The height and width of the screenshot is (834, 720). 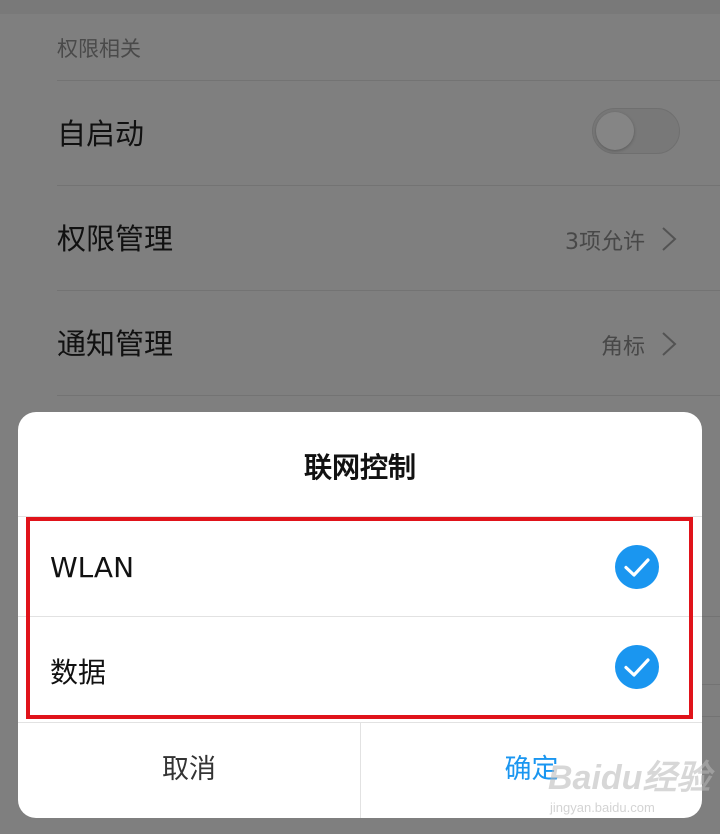 I want to click on watermark-url: jingyan.baidu.com, so click(x=602, y=807).